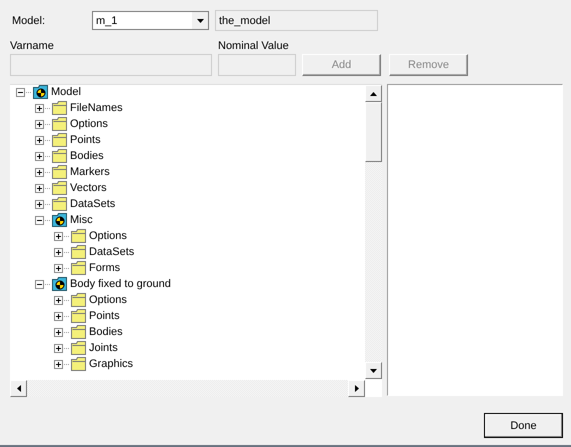  Describe the element at coordinates (104, 268) in the screenshot. I see `tree-item: Forms` at that location.